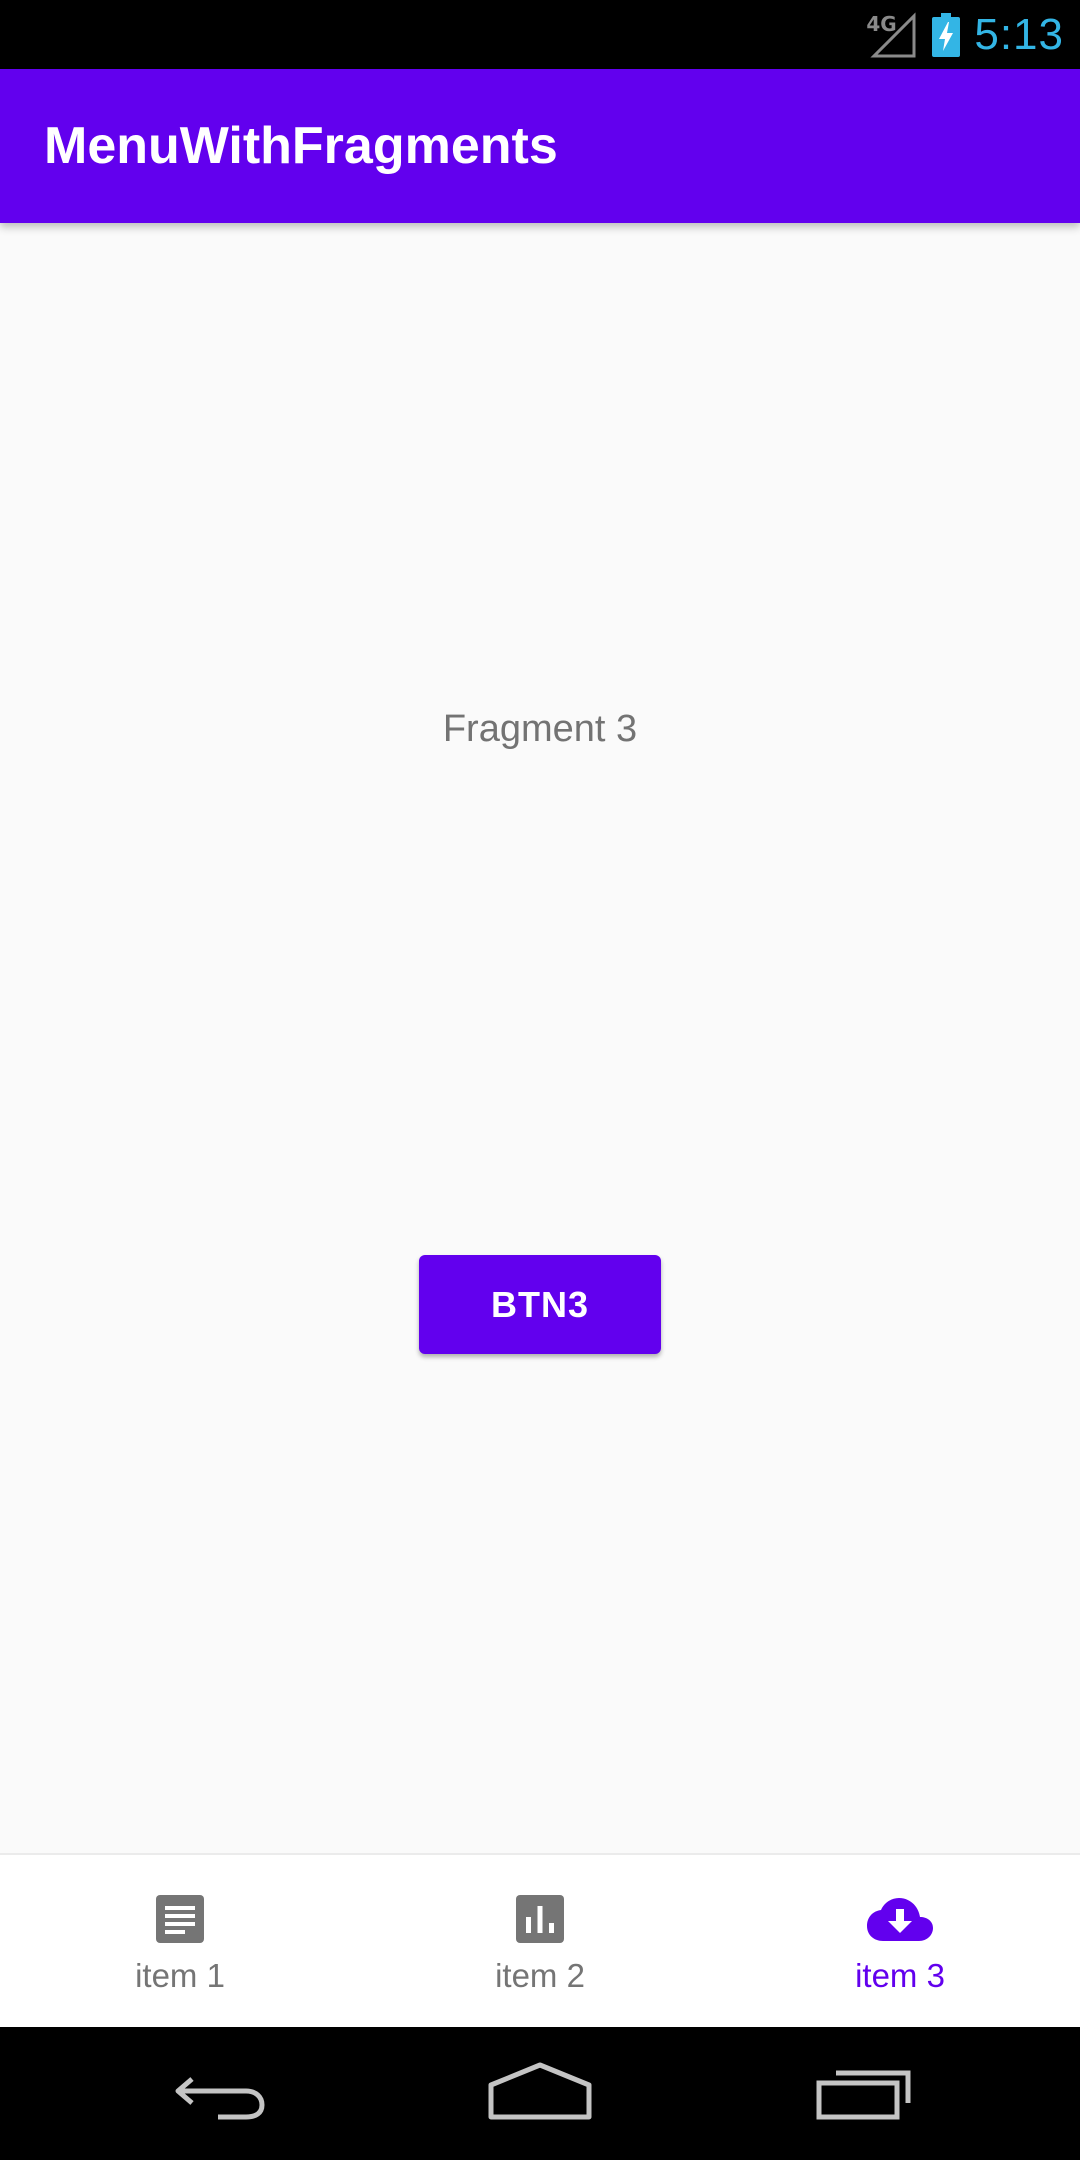 The height and width of the screenshot is (2160, 1080). Describe the element at coordinates (900, 1919) in the screenshot. I see `cloud-download-icon` at that location.